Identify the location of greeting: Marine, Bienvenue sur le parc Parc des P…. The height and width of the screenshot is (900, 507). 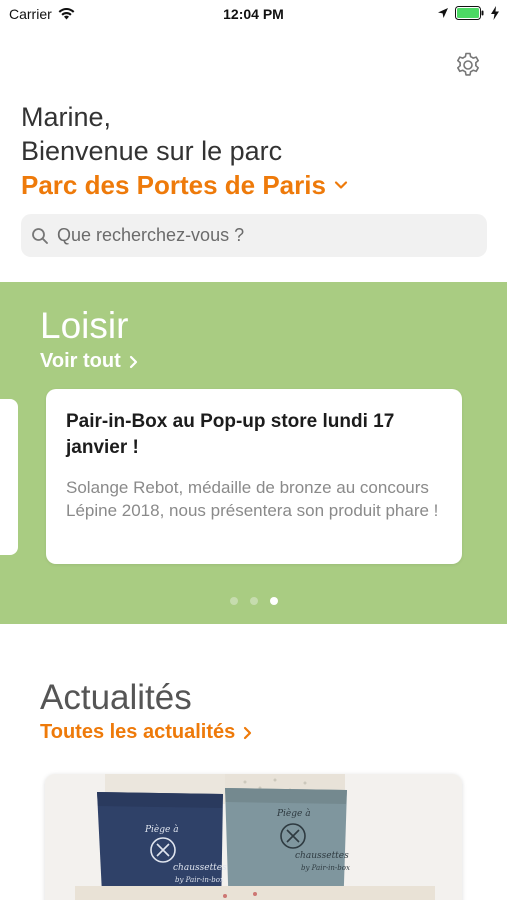
(184, 151).